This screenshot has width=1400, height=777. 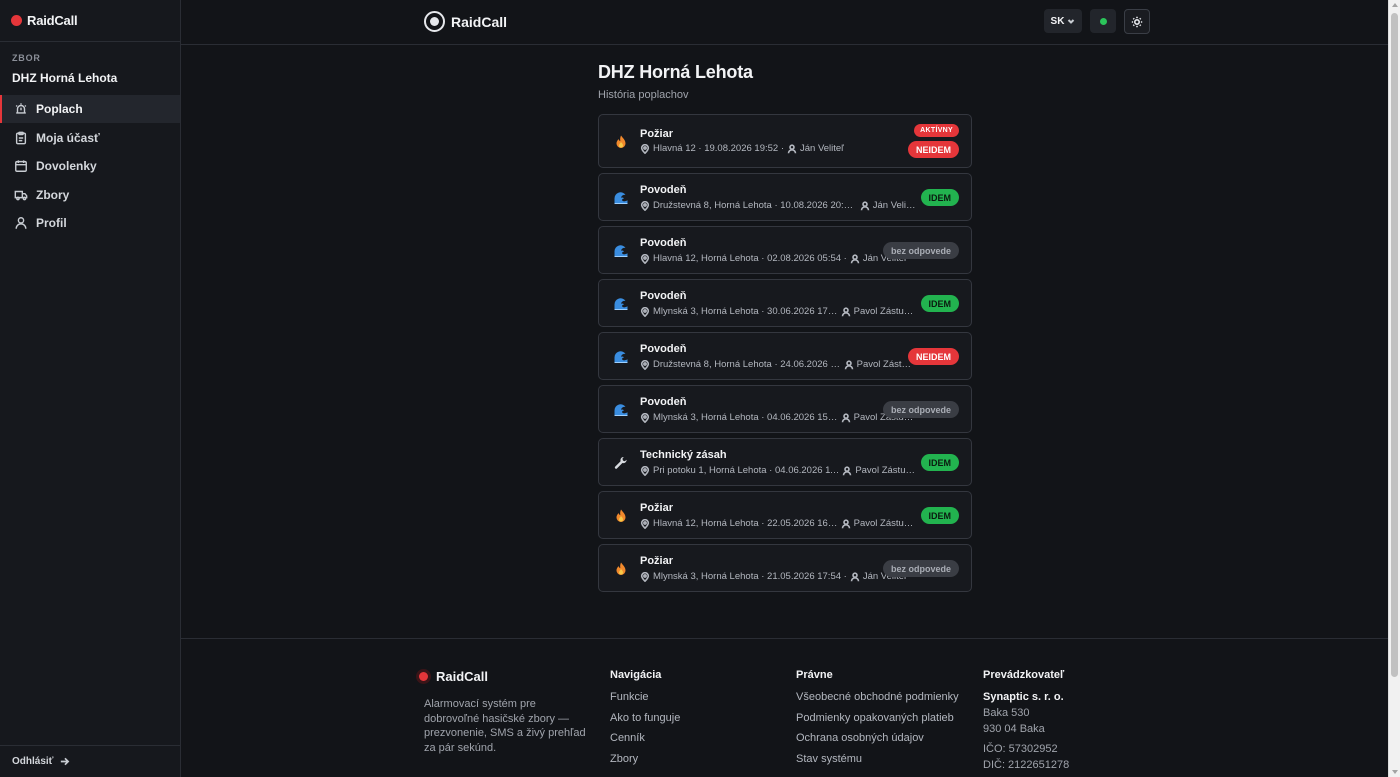 I want to click on siren-icon, so click(x=21, y=108).